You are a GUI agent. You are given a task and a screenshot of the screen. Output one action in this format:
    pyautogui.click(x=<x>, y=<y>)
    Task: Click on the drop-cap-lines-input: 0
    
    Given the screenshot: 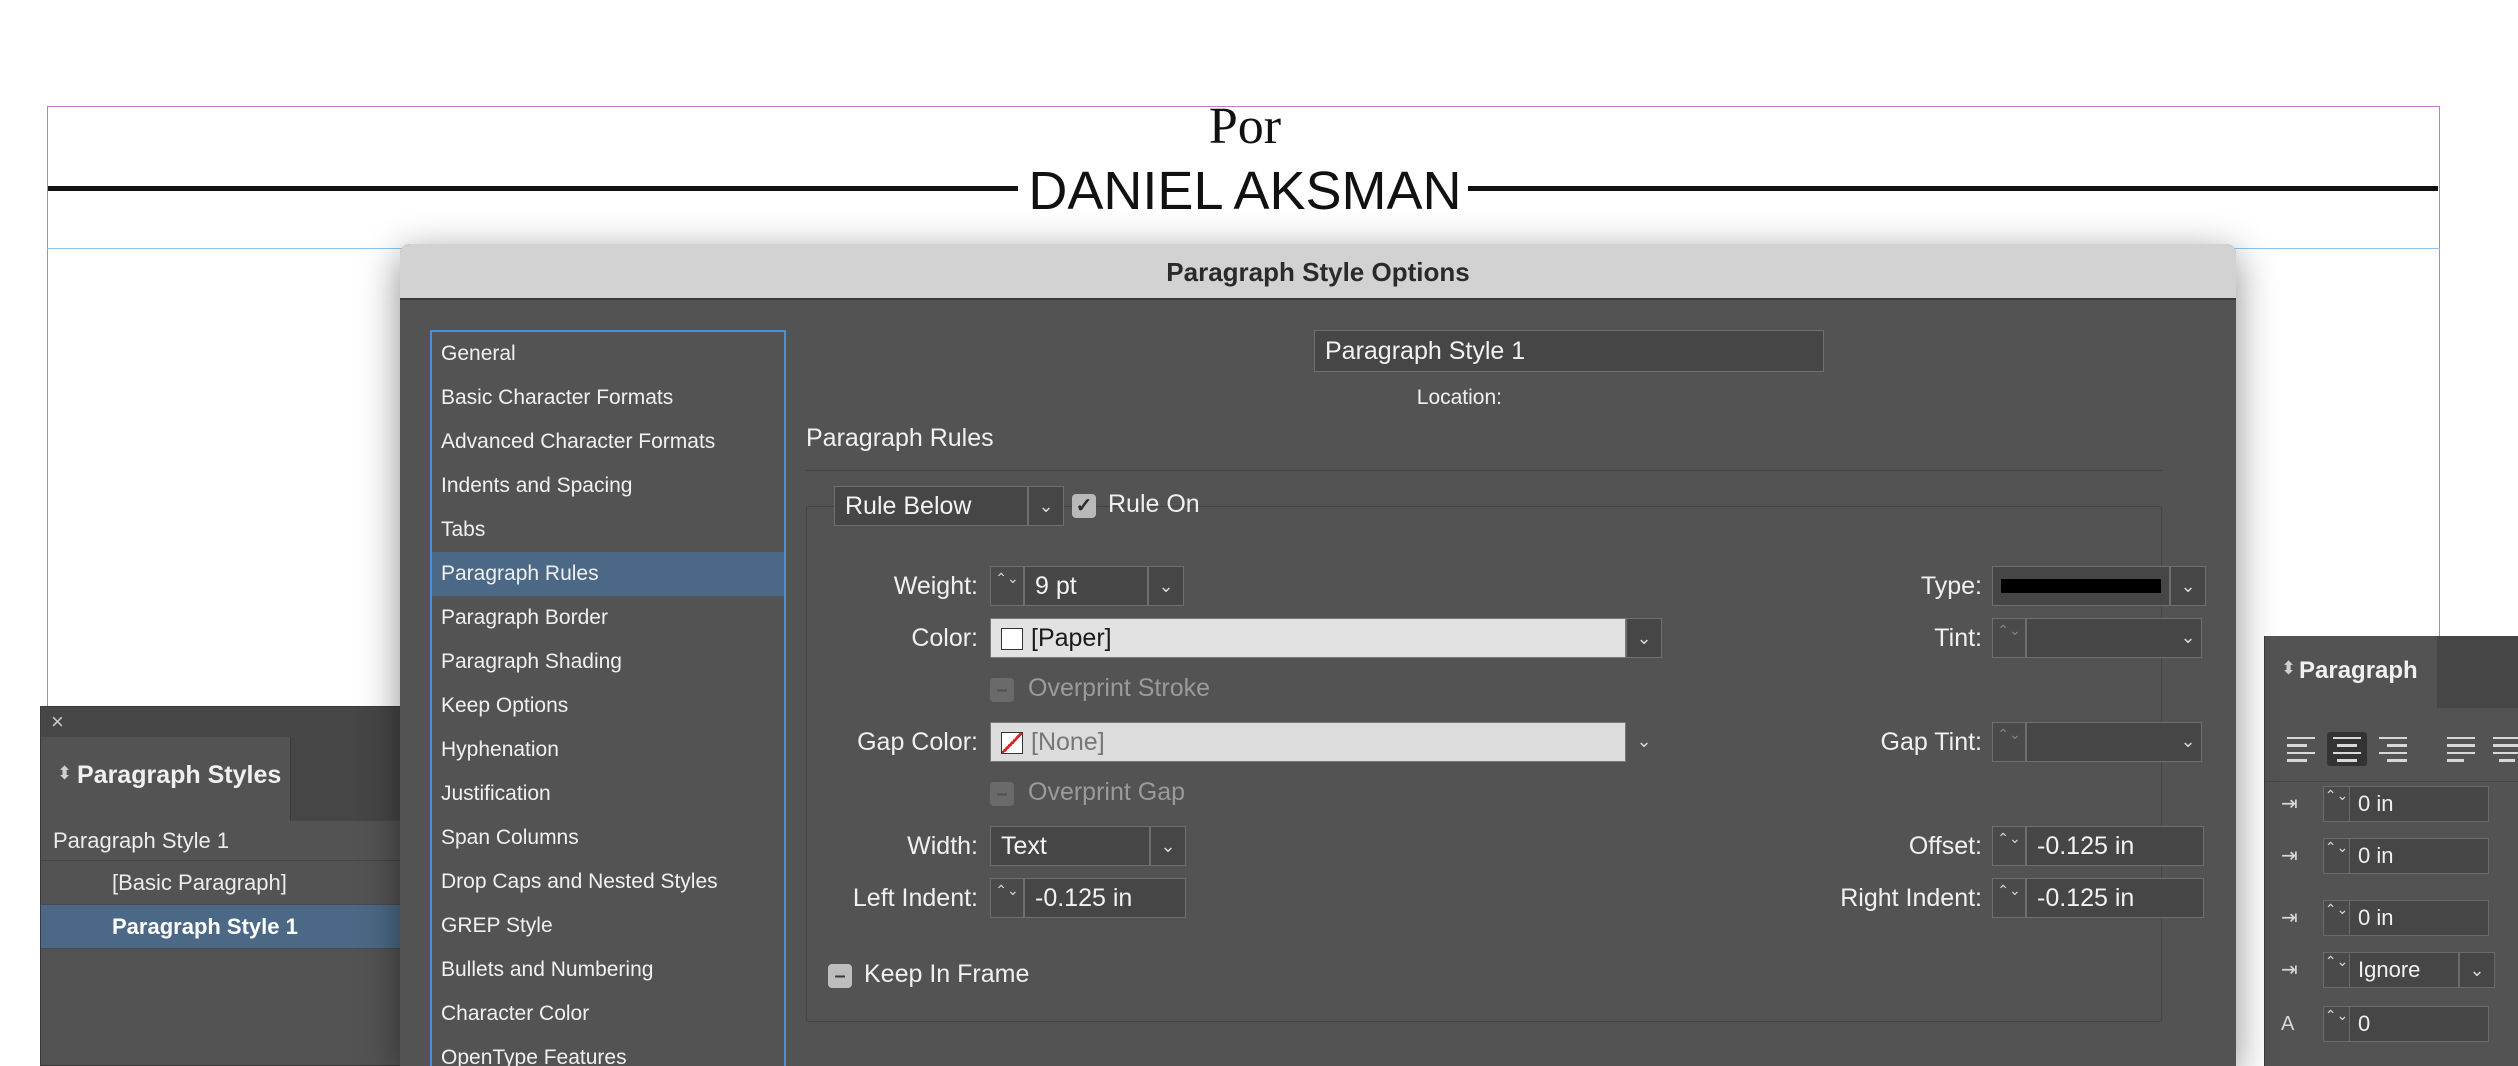 What is the action you would take?
    pyautogui.click(x=2419, y=1024)
    